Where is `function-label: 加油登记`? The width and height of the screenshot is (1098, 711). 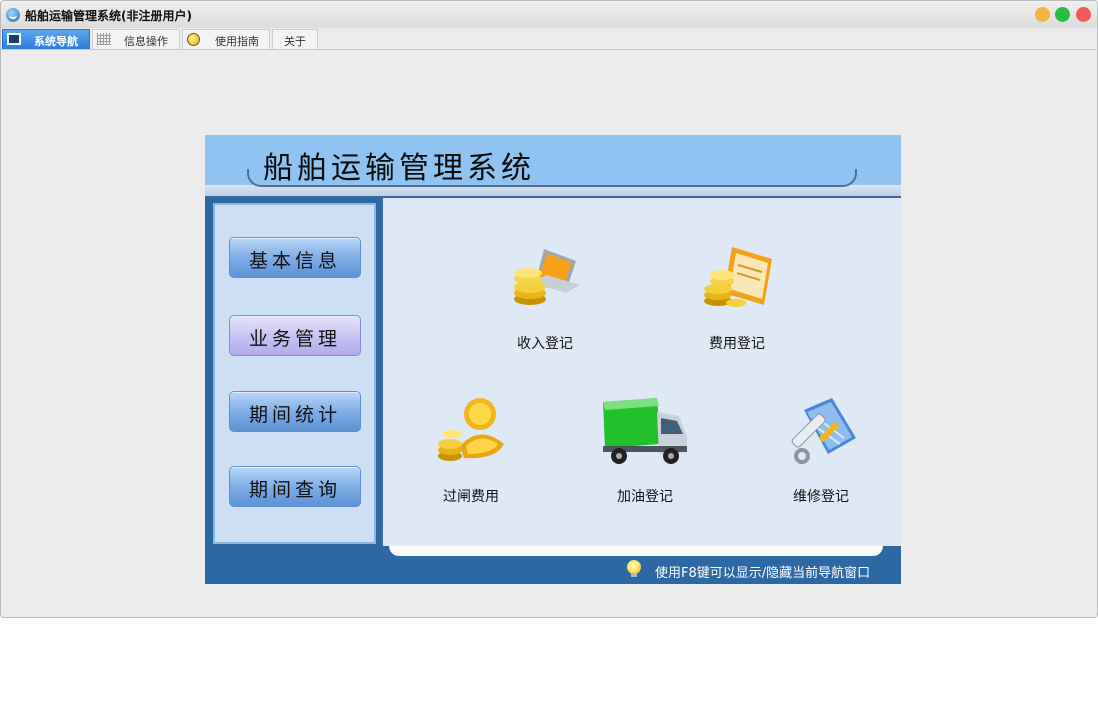
function-label: 加油登记 is located at coordinates (645, 497).